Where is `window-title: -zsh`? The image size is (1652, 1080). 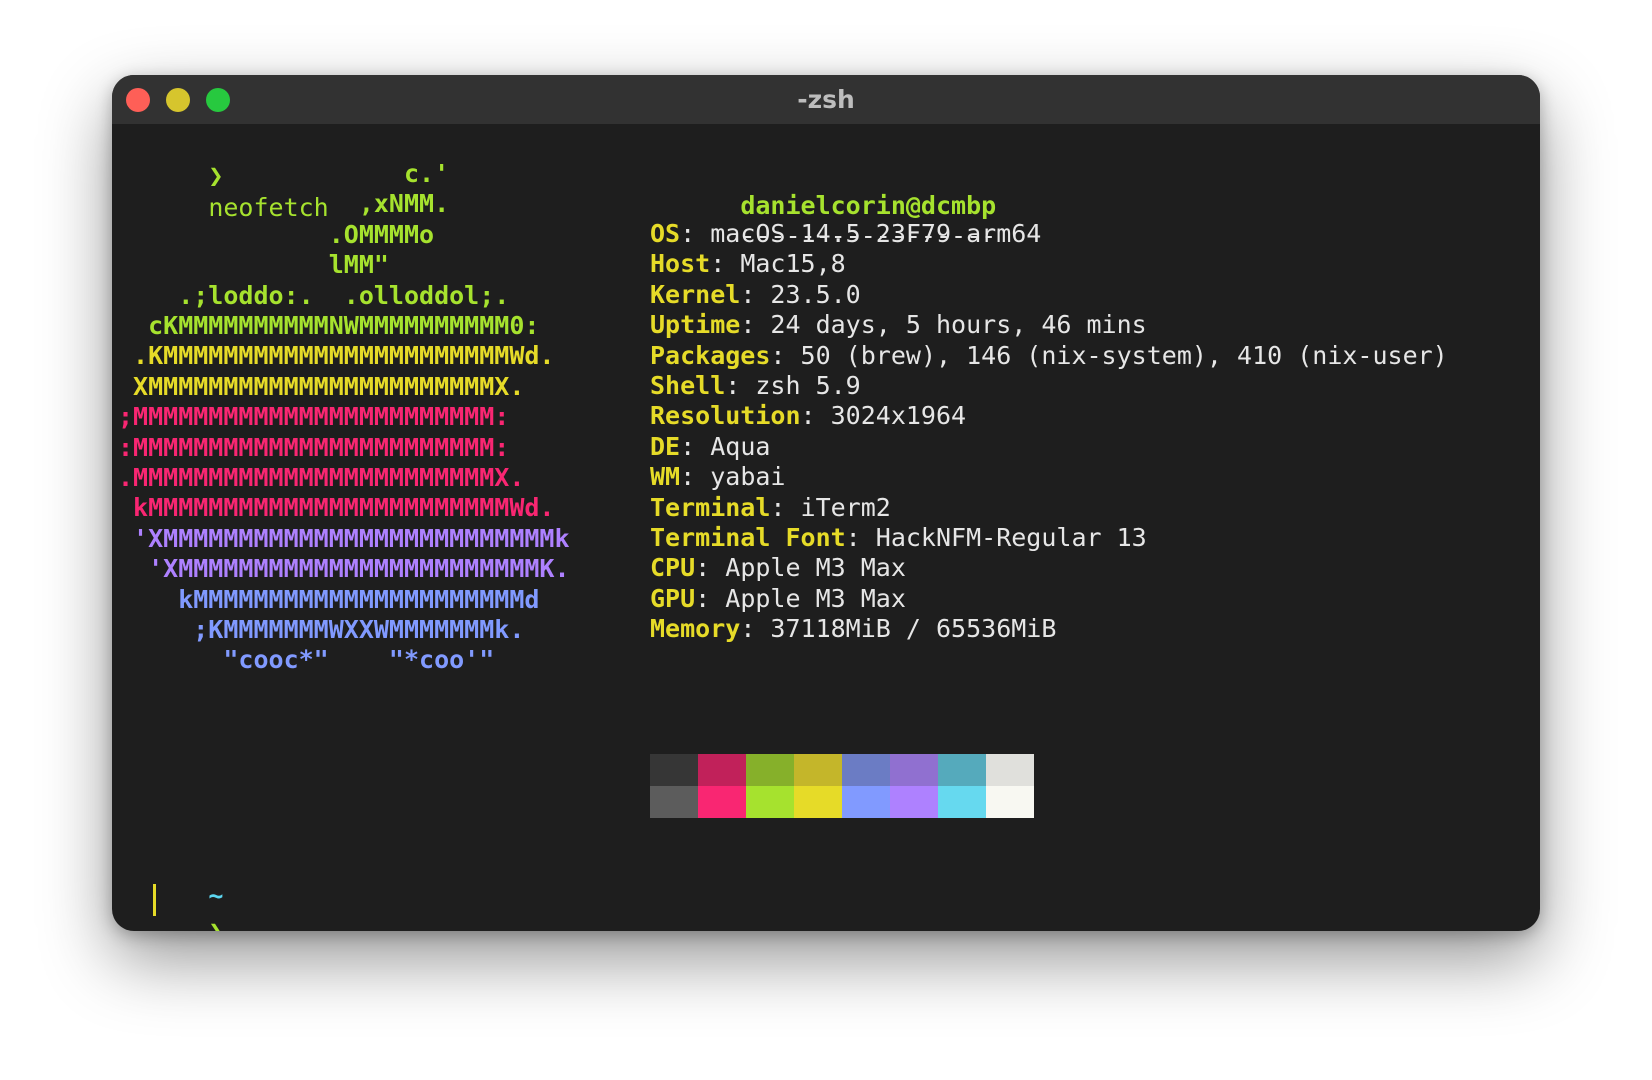
window-title: -zsh is located at coordinates (826, 99).